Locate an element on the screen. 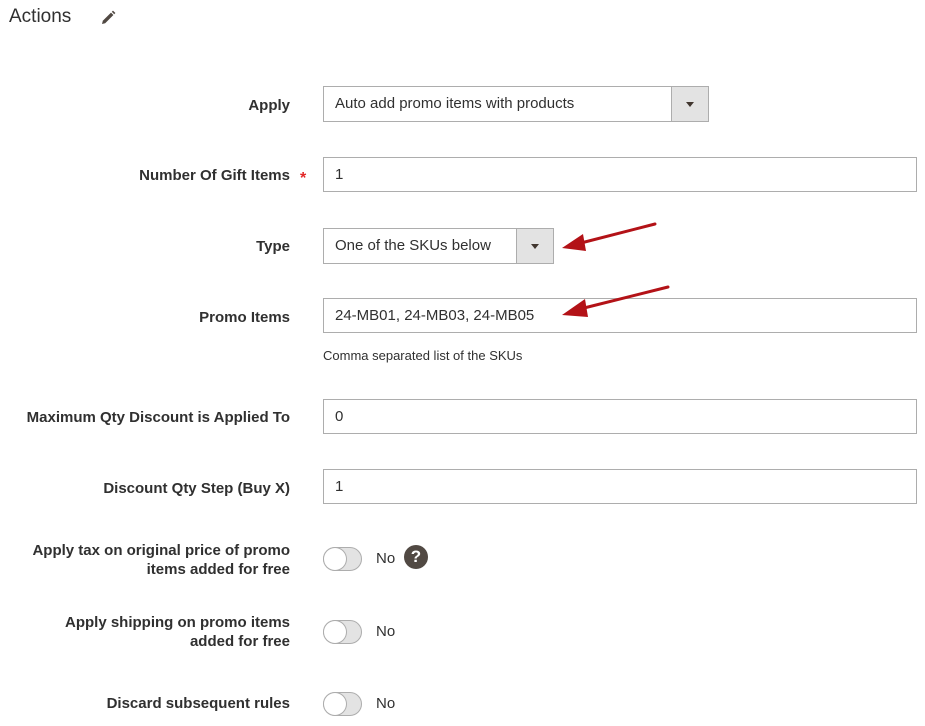 This screenshot has height=726, width=925. apply-select-value: Auto add promo items with products is located at coordinates (455, 103).